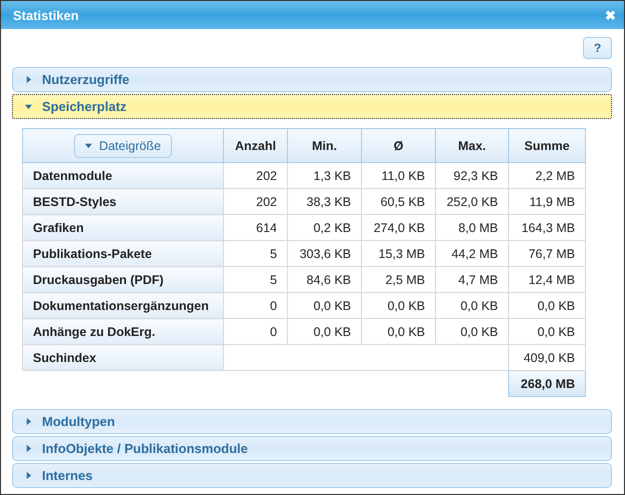 Image resolution: width=625 pixels, height=495 pixels. I want to click on table-cell: 15,3 MB, so click(399, 253).